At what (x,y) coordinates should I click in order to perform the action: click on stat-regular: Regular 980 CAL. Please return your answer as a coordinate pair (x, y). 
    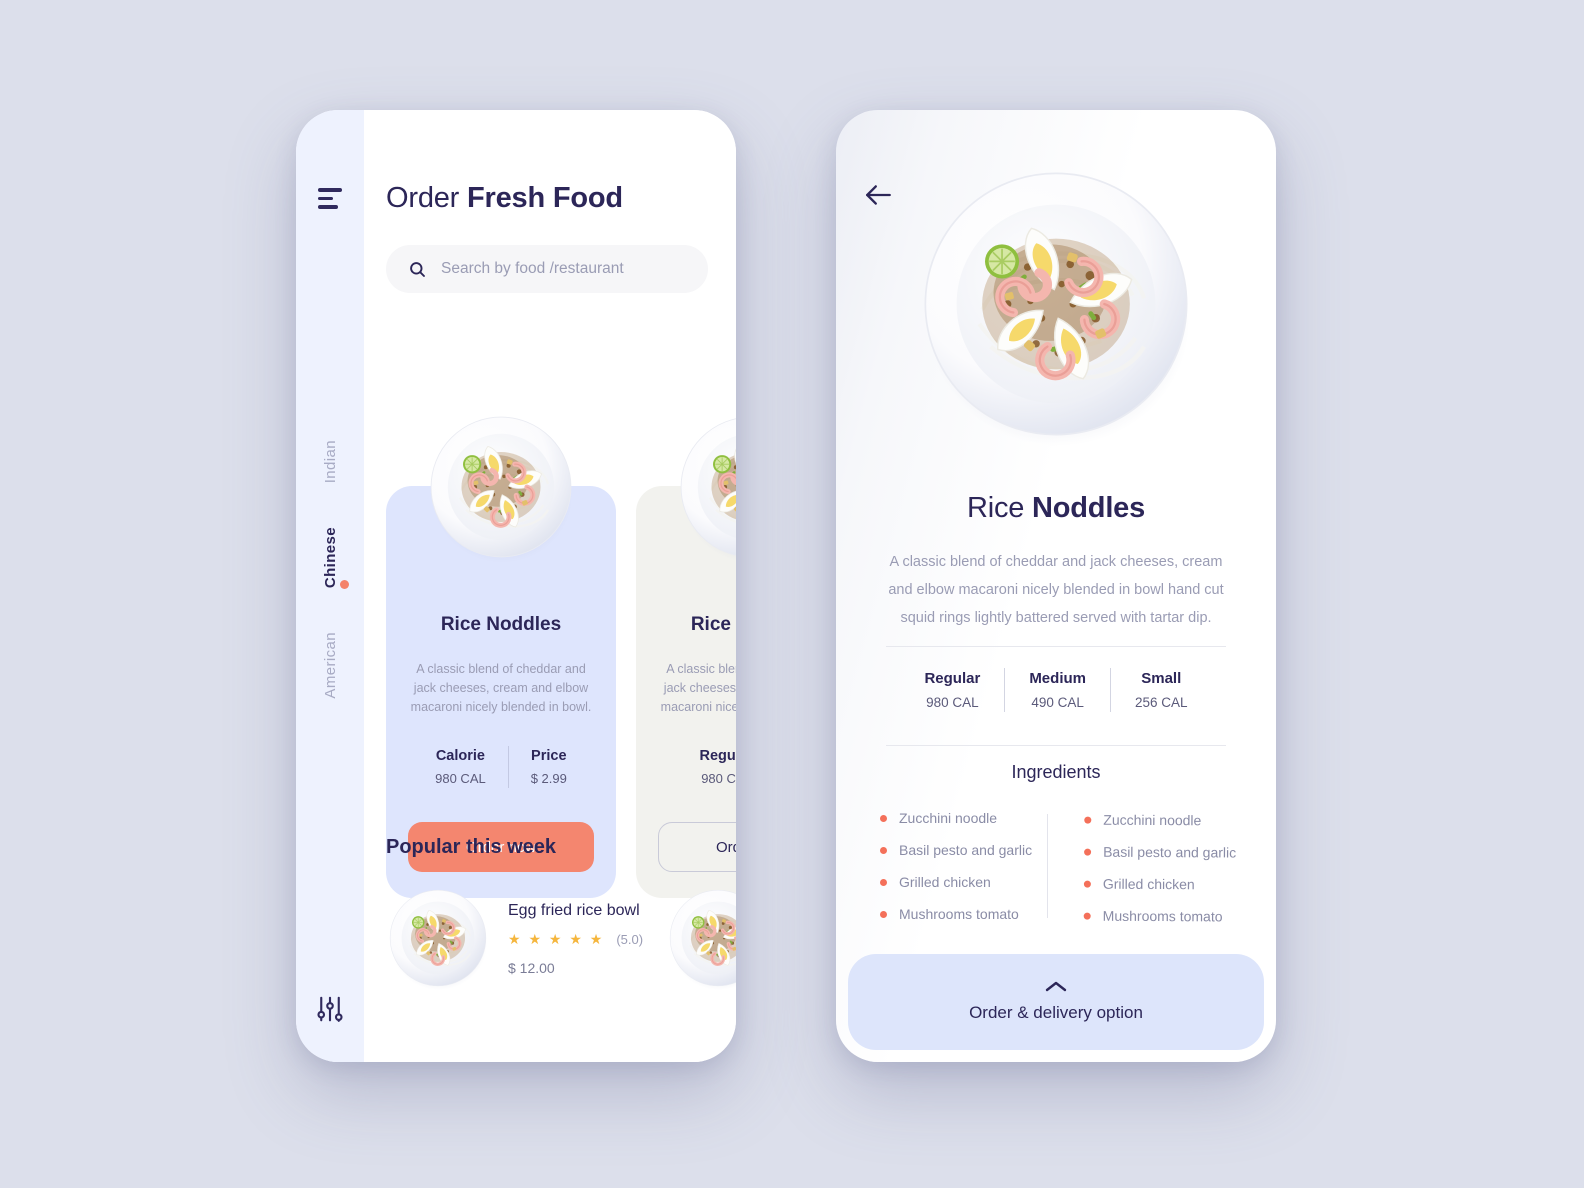
    Looking at the image, I should click on (706, 767).